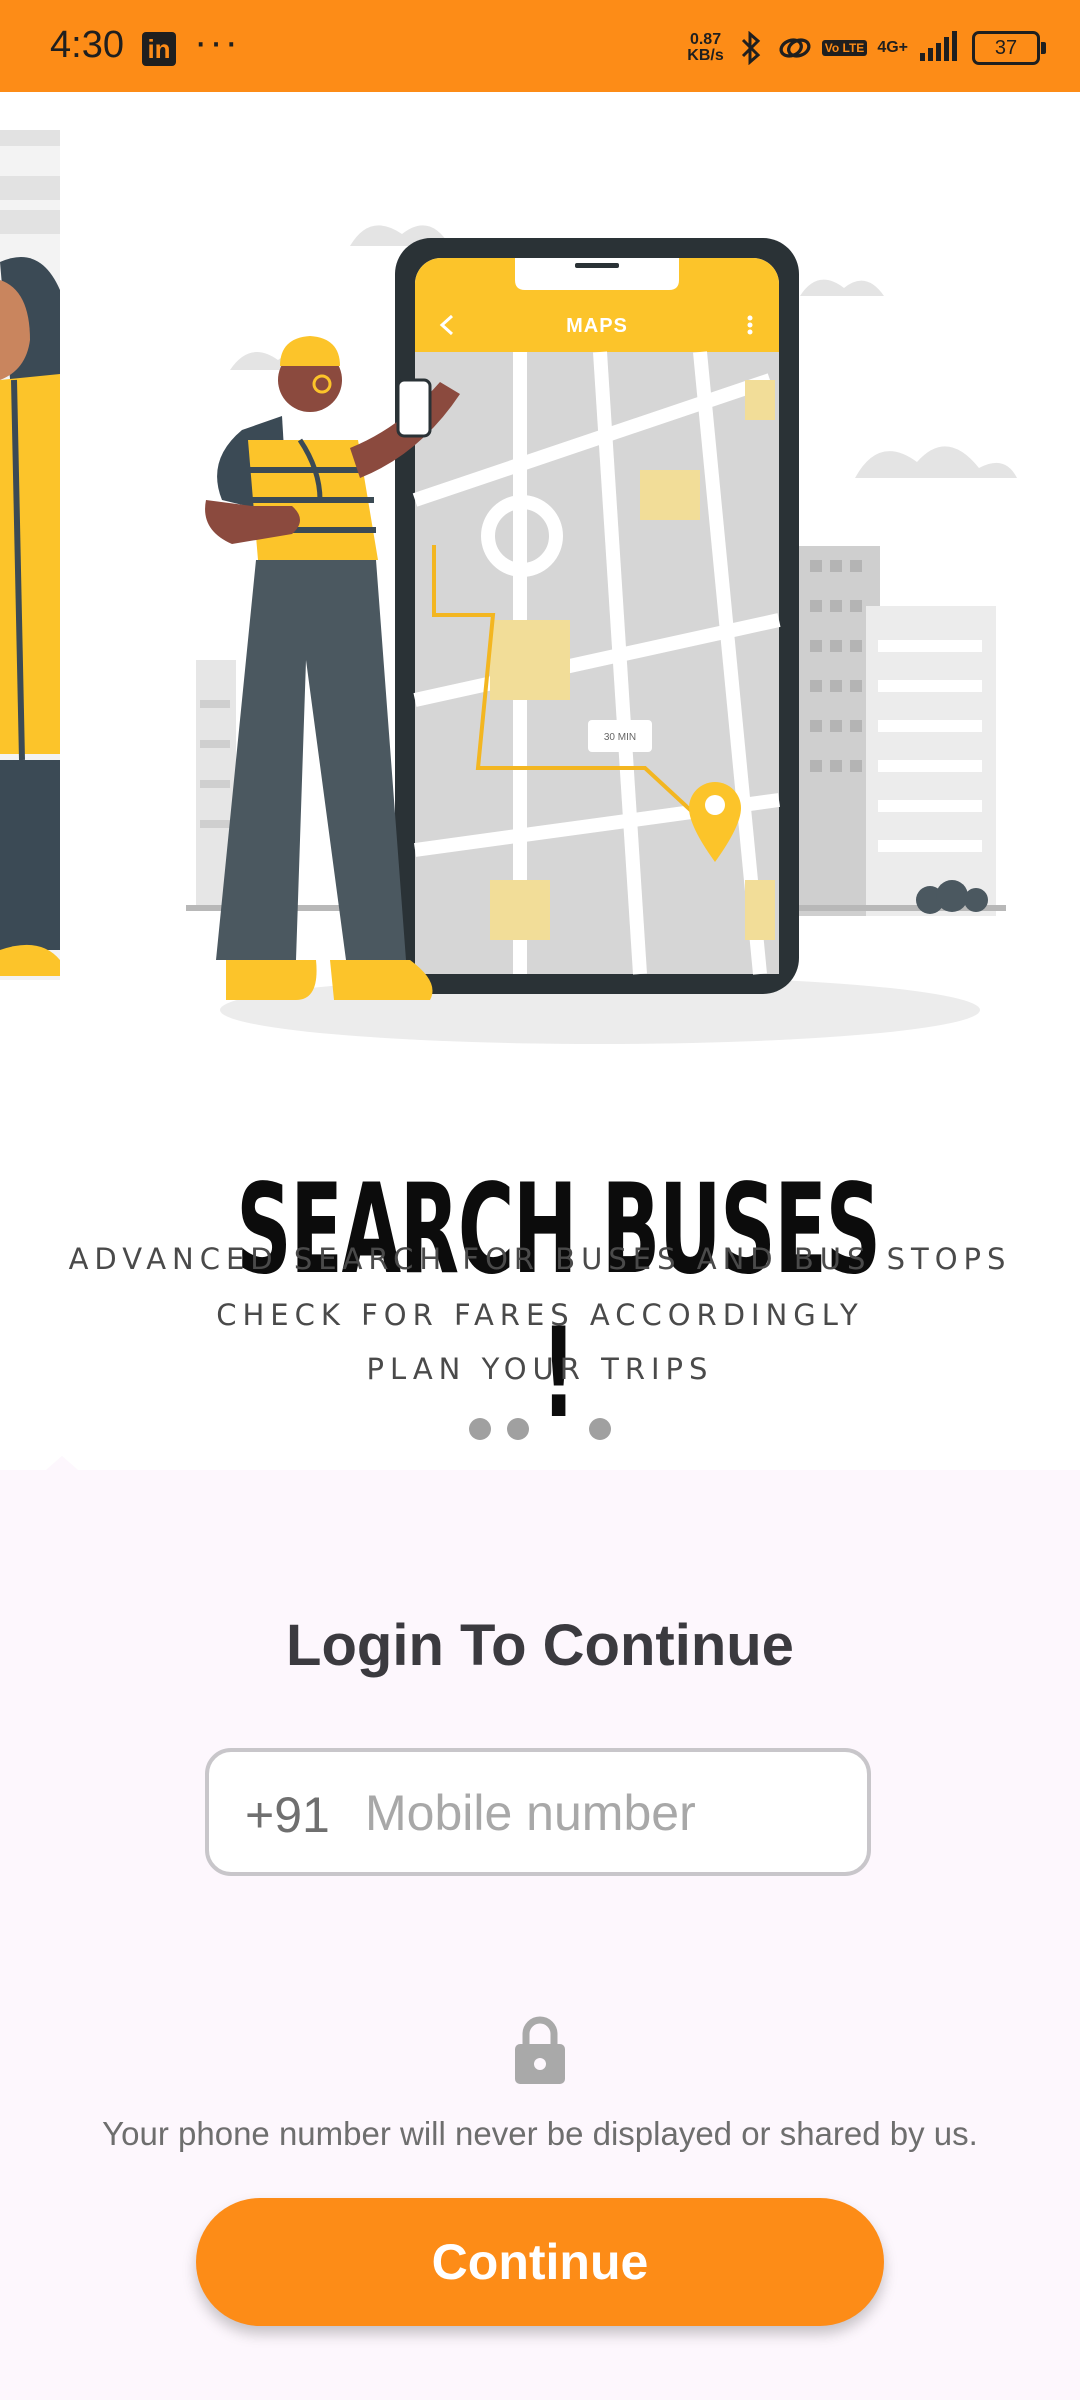 This screenshot has width=1080, height=2400. Describe the element at coordinates (1009, 48) in the screenshot. I see `battery-icon: 37` at that location.